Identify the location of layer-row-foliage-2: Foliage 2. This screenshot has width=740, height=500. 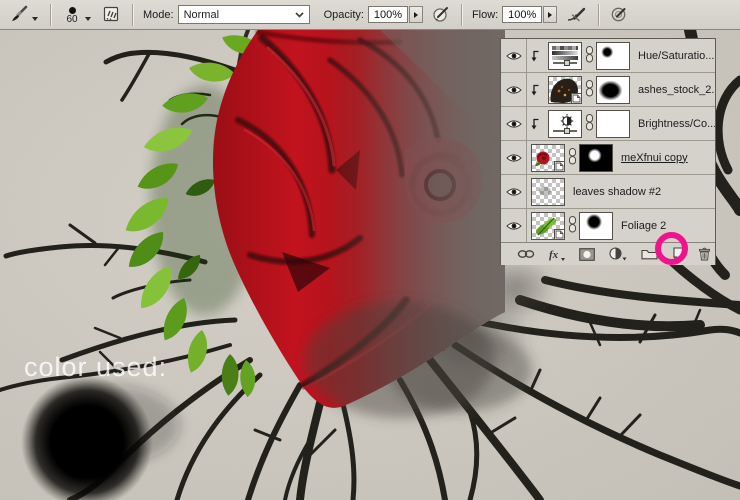
(608, 226).